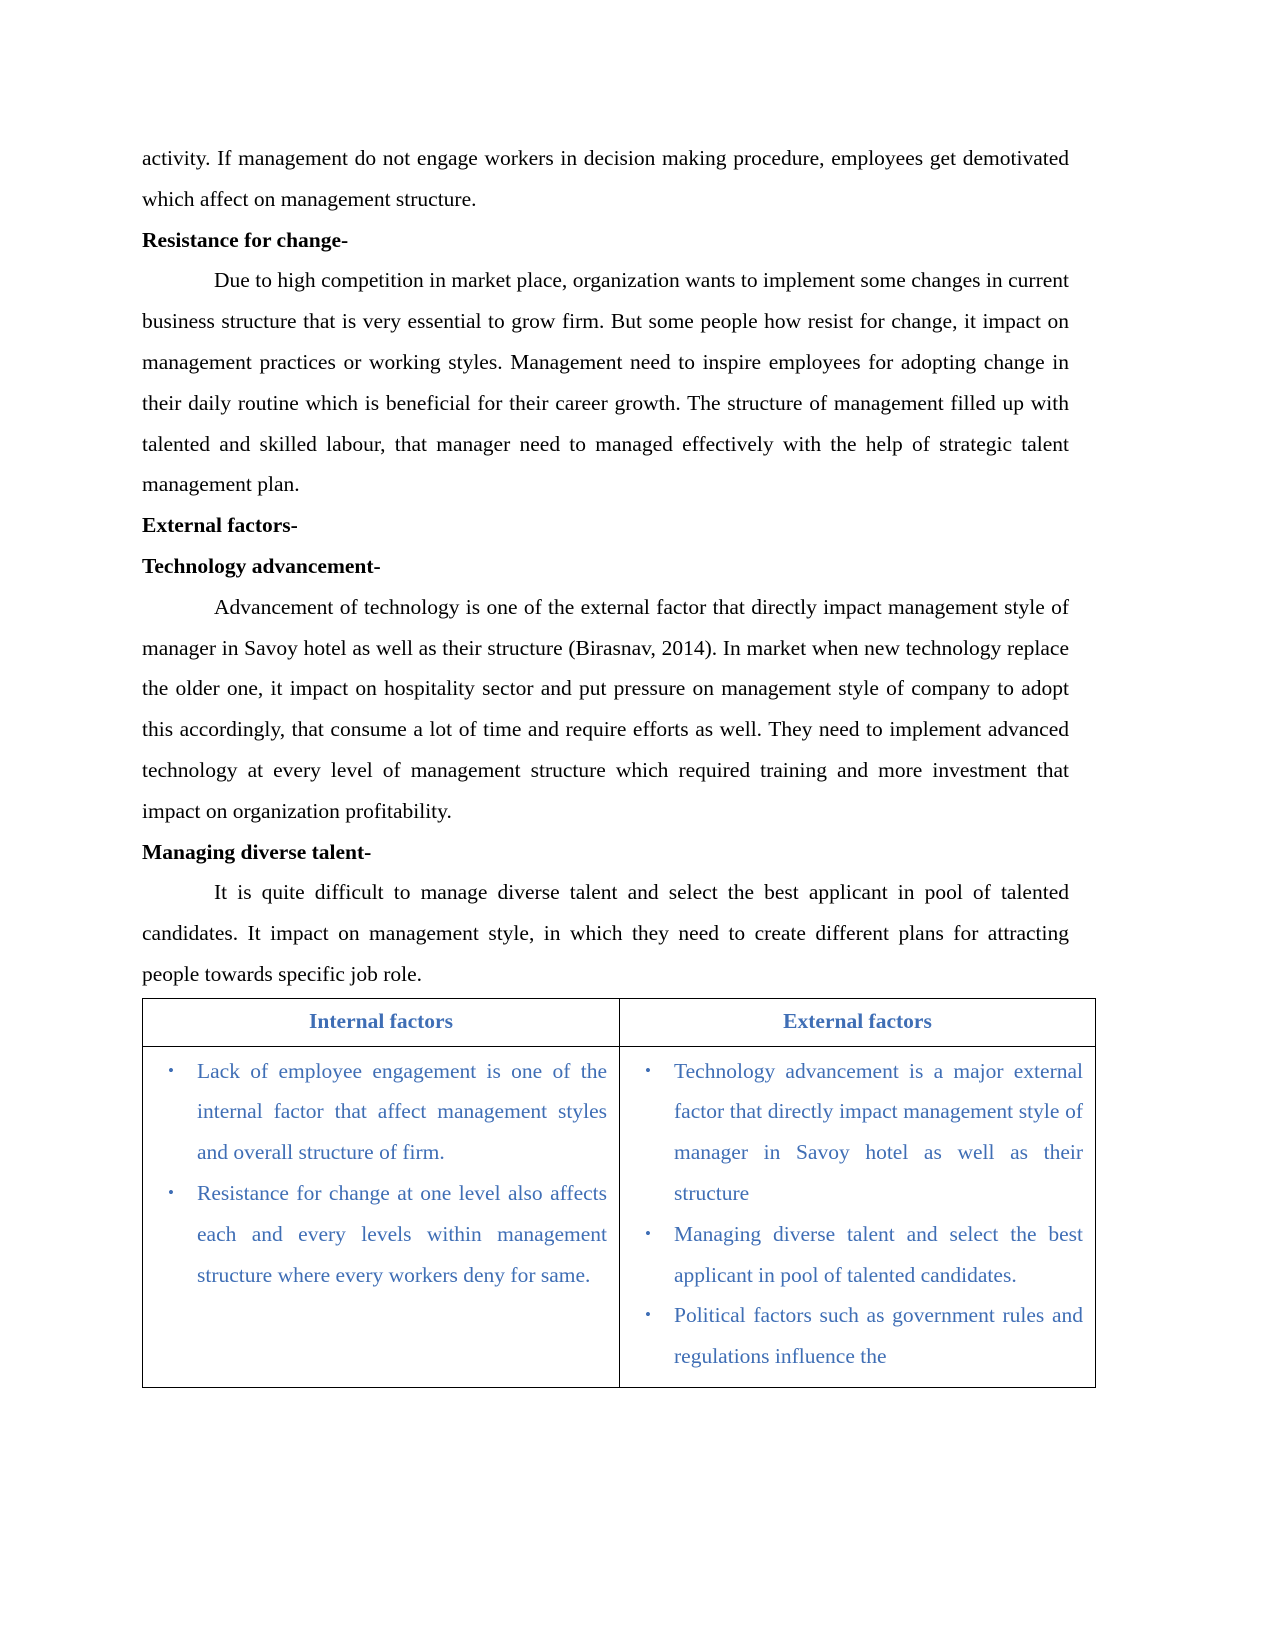 Image resolution: width=1275 pixels, height=1651 pixels. Describe the element at coordinates (381, 1022) in the screenshot. I see `table-header-internal-factors: Internal factors` at that location.